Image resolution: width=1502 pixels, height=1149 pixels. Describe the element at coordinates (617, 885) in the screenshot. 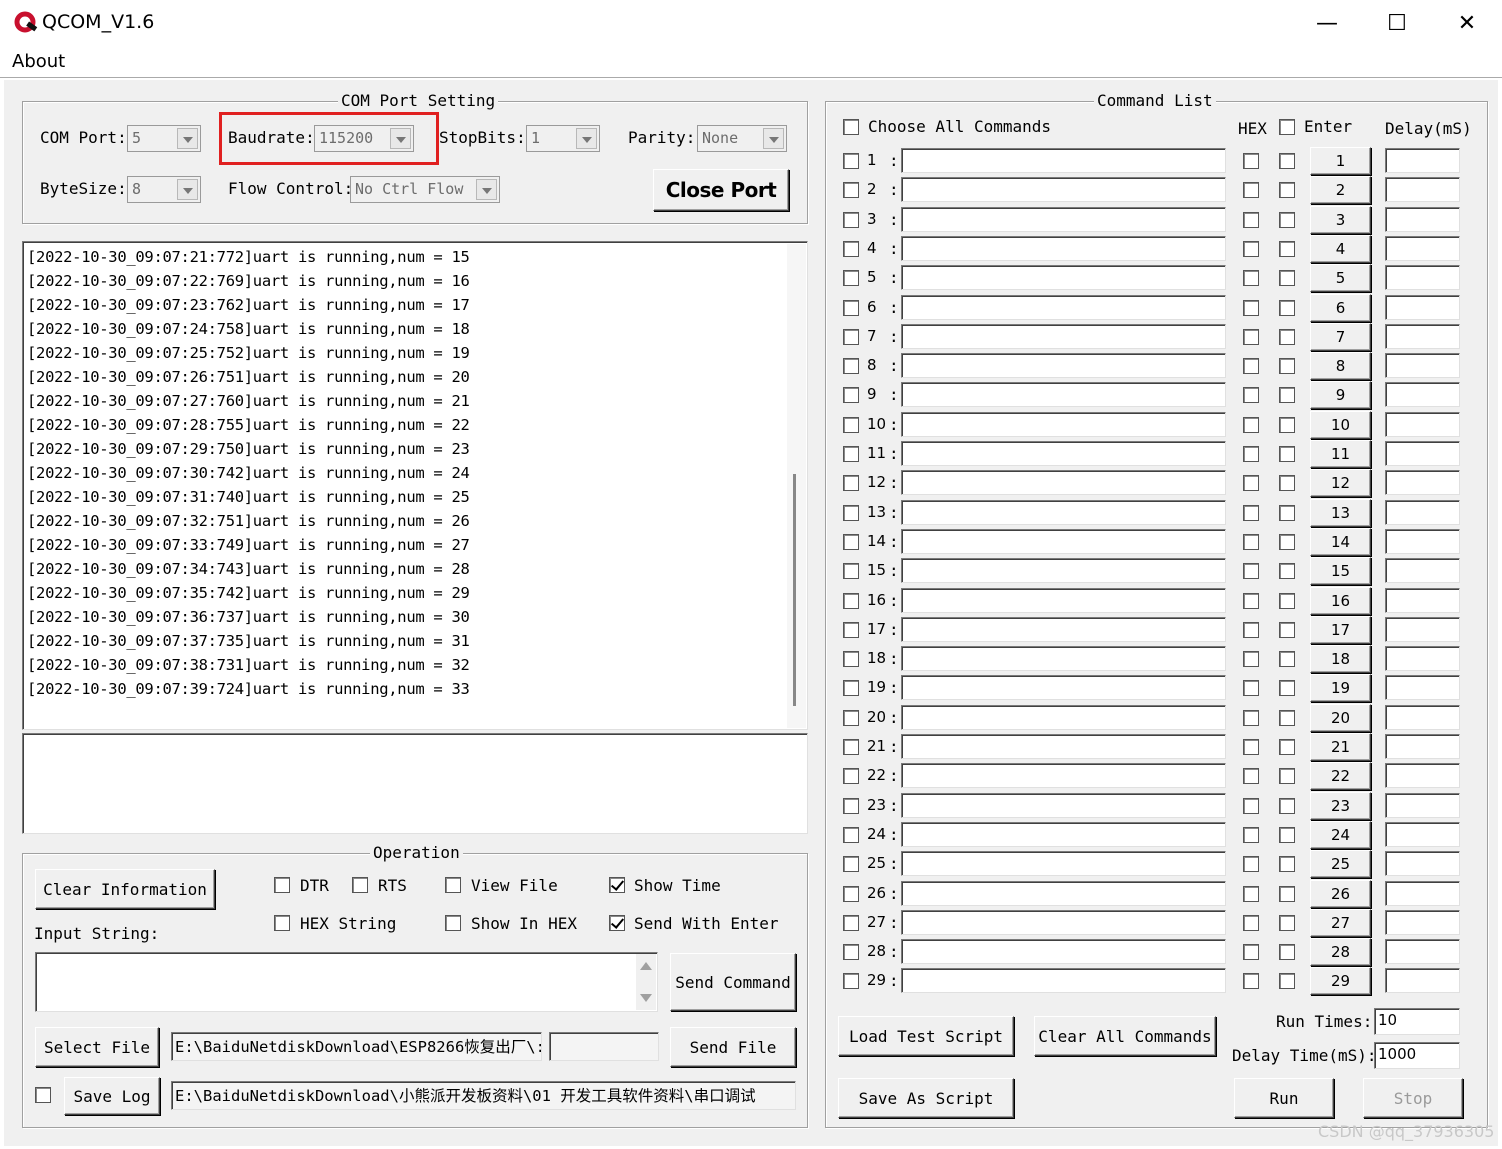

I see `show-time-checkbox` at that location.